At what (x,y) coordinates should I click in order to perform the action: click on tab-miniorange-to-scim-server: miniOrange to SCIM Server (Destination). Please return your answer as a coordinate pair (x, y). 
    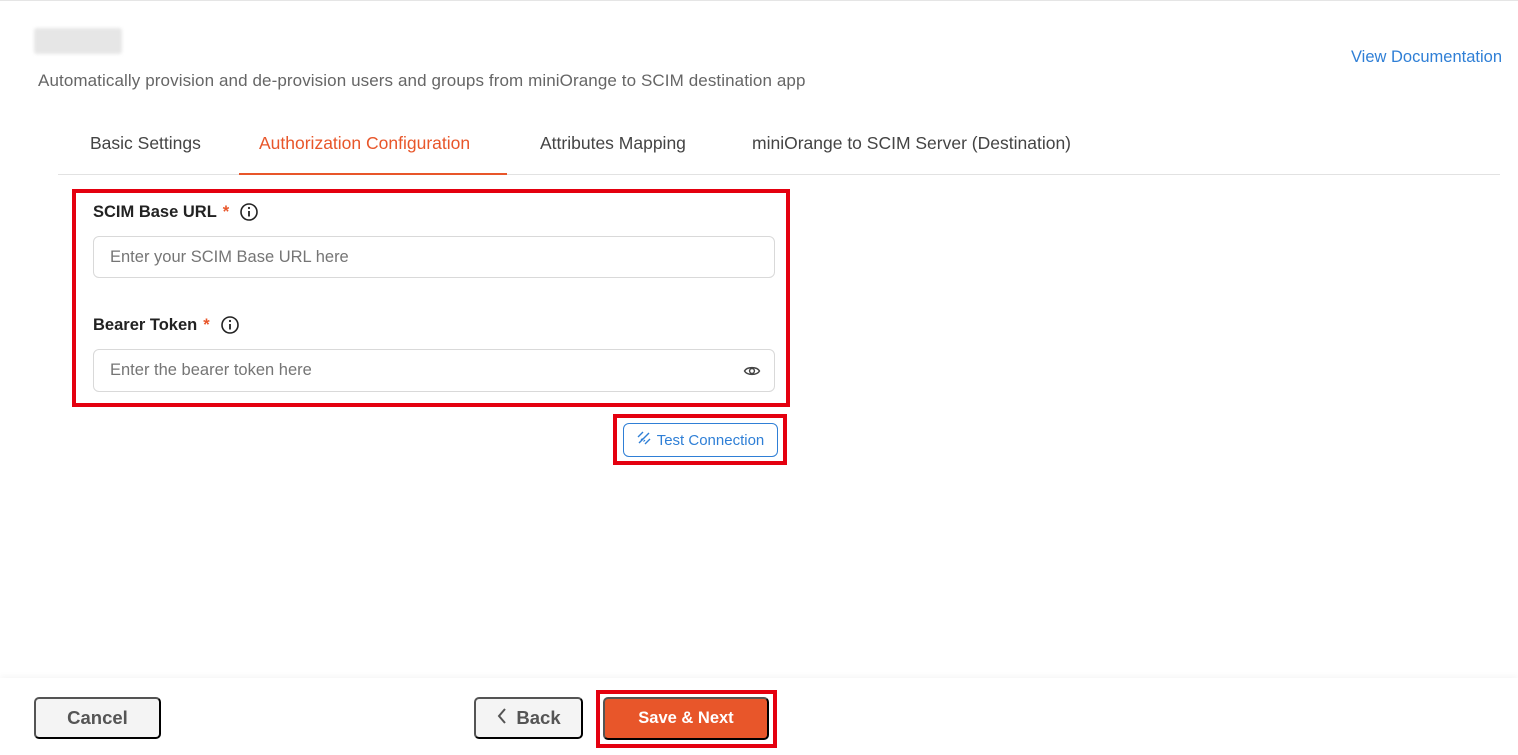
    Looking at the image, I should click on (911, 149).